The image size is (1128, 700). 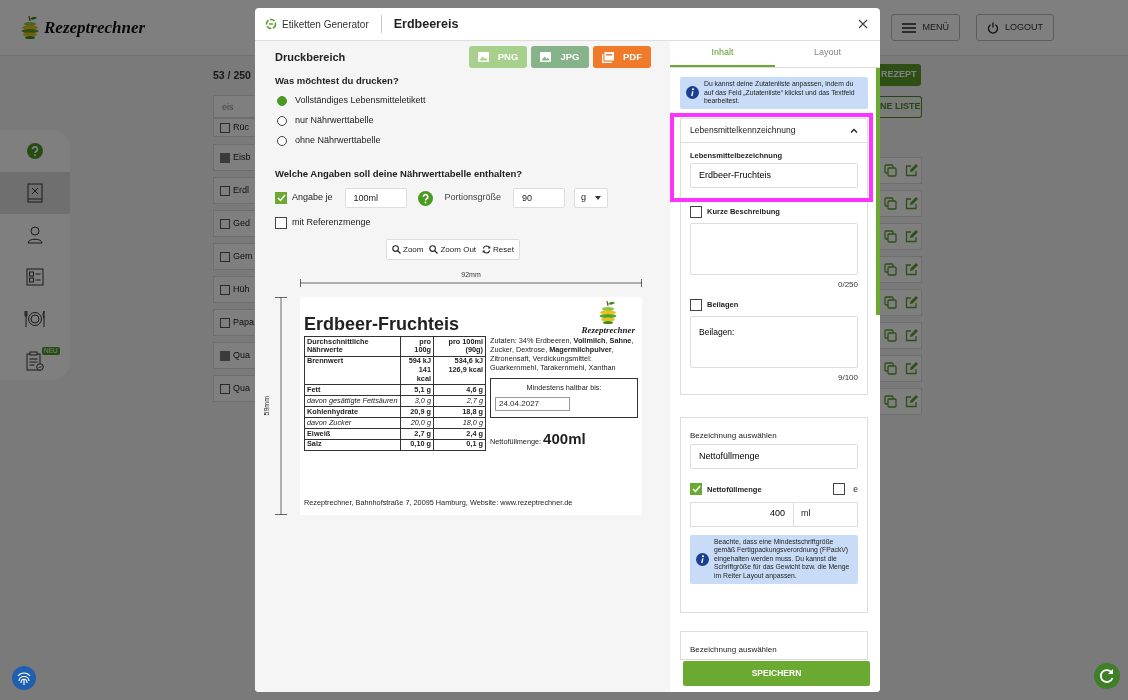 What do you see at coordinates (855, 489) in the screenshot?
I see `checkbox-label: e` at bounding box center [855, 489].